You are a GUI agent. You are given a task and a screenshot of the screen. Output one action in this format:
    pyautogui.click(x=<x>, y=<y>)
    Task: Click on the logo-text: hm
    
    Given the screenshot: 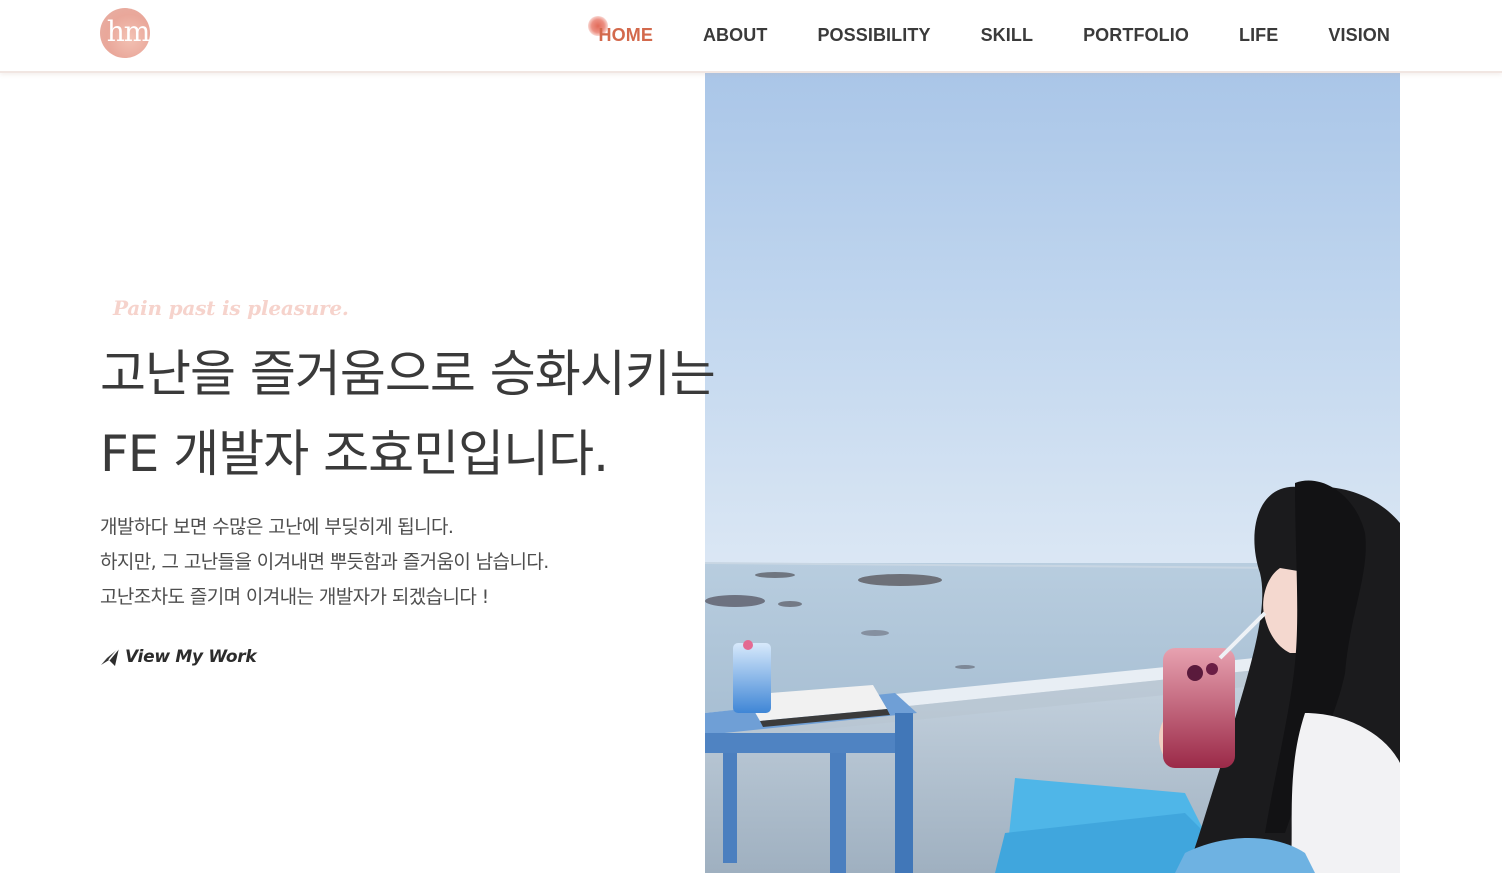 What is the action you would take?
    pyautogui.click(x=128, y=31)
    